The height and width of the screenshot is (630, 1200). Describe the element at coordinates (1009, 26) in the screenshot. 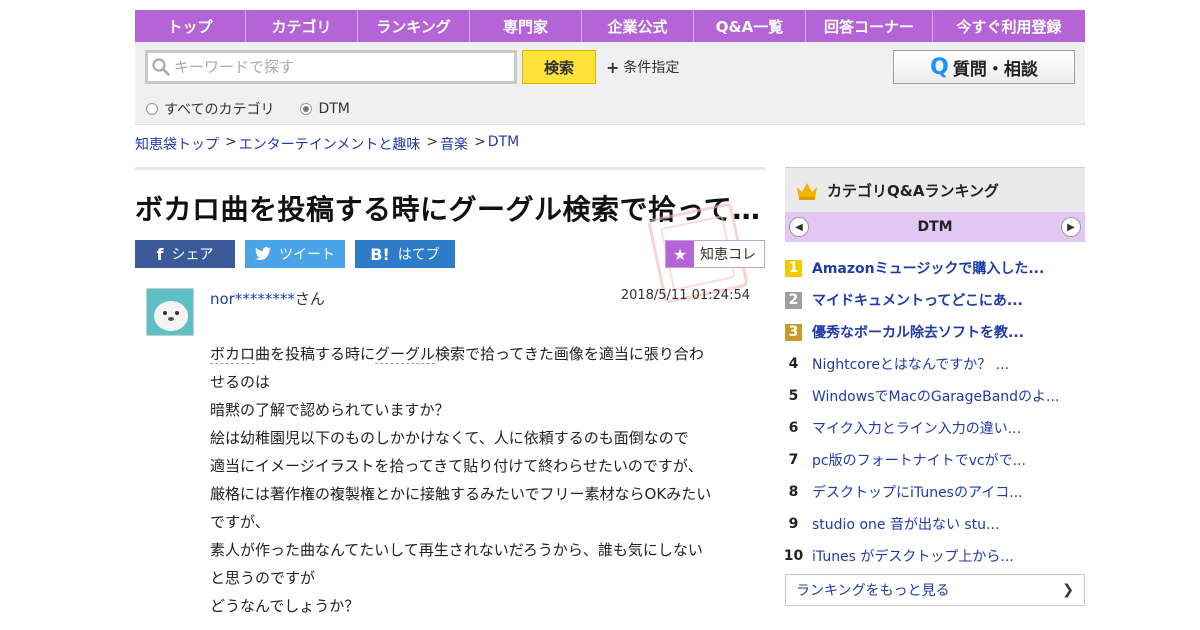

I see `nav-register: 今すぐ利用登録` at that location.